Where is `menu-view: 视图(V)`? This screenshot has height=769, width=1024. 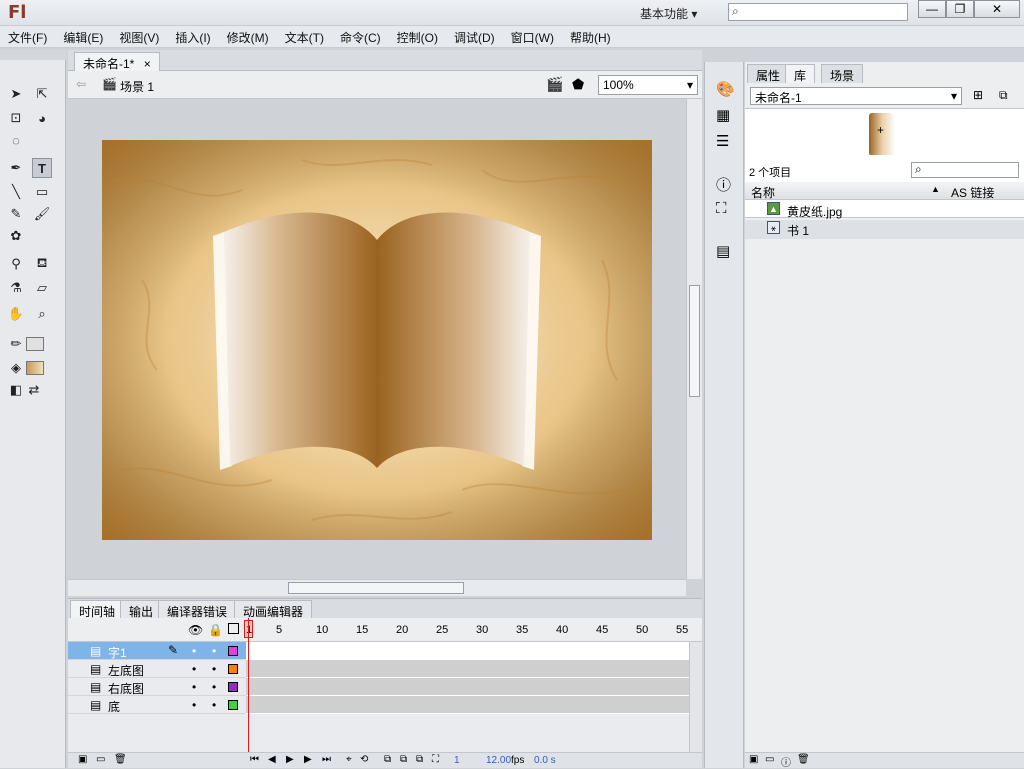 menu-view: 视图(V) is located at coordinates (139, 36).